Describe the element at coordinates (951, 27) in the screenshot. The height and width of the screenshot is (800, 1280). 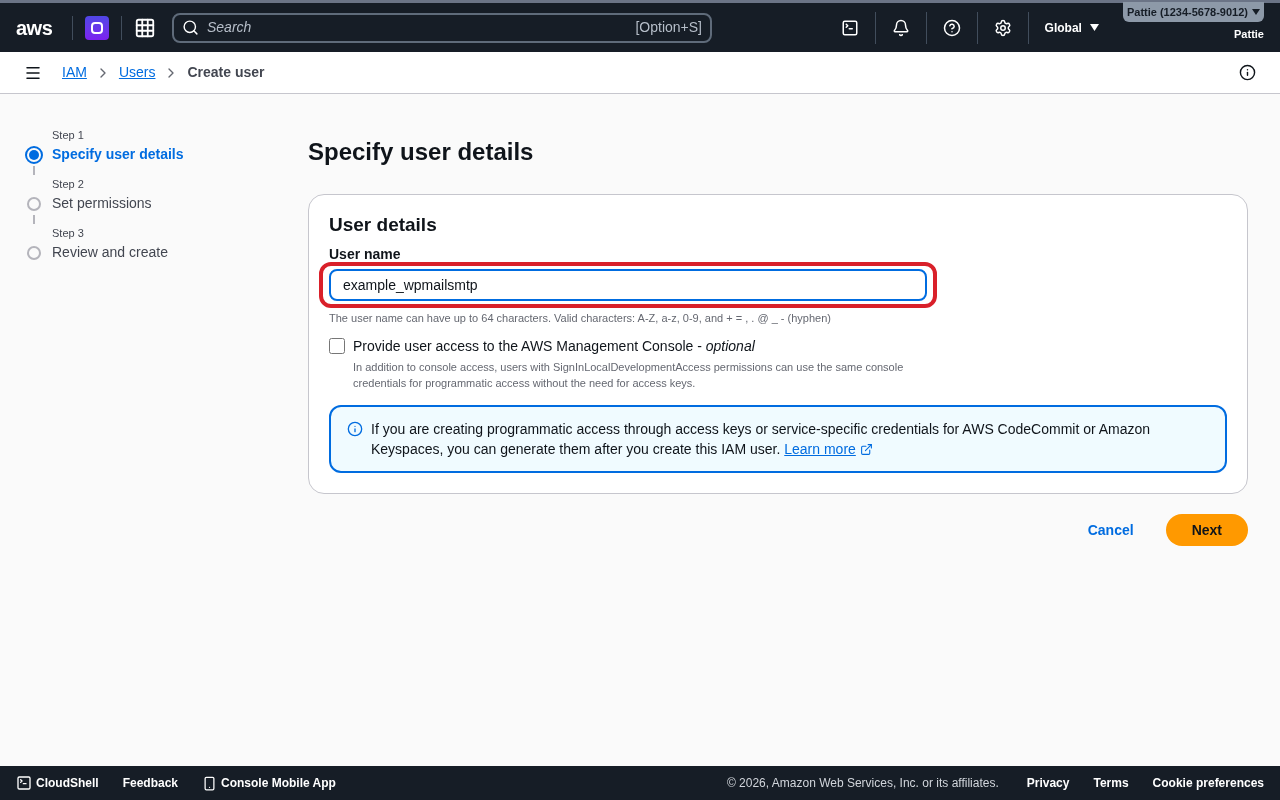
I see `help-icon` at that location.